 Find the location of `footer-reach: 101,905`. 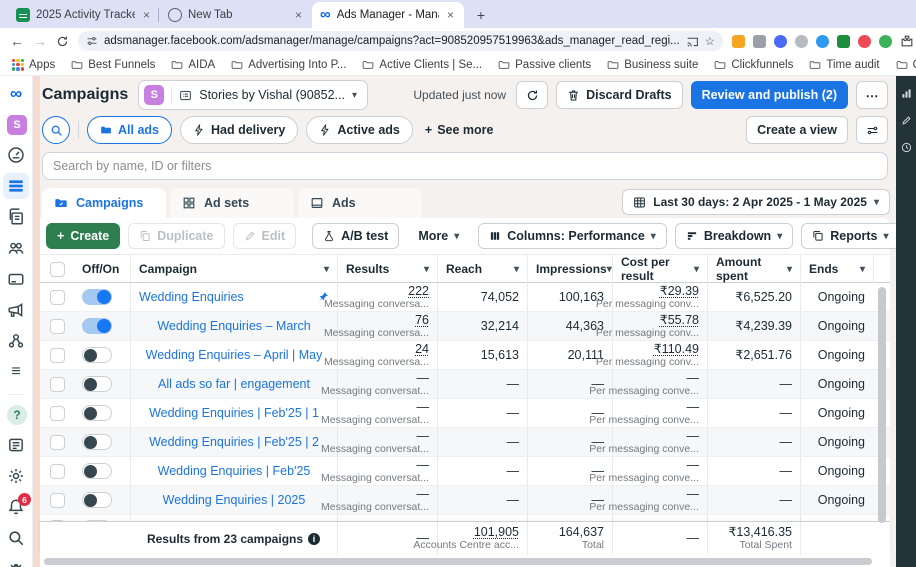

footer-reach: 101,905 is located at coordinates (496, 532).